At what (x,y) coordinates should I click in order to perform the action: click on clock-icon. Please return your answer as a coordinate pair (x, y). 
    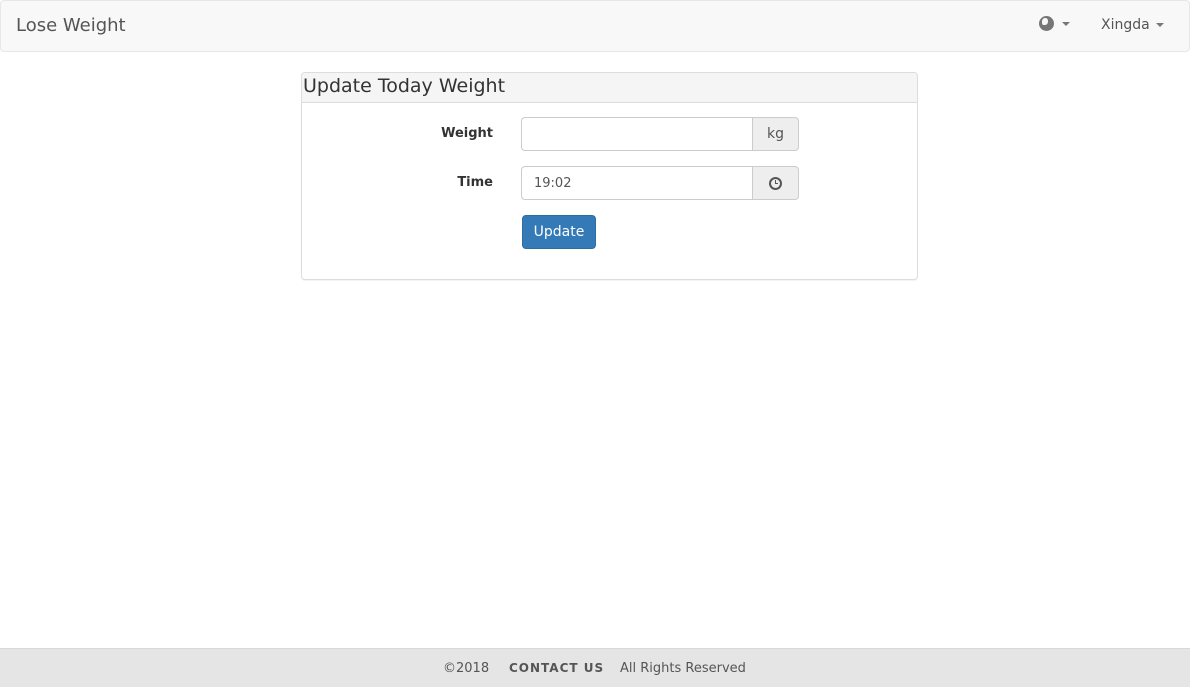
    Looking at the image, I should click on (775, 183).